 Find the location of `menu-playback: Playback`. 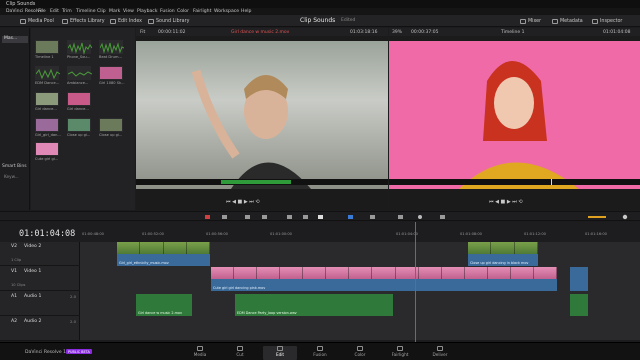

menu-playback: Playback is located at coordinates (147, 11).